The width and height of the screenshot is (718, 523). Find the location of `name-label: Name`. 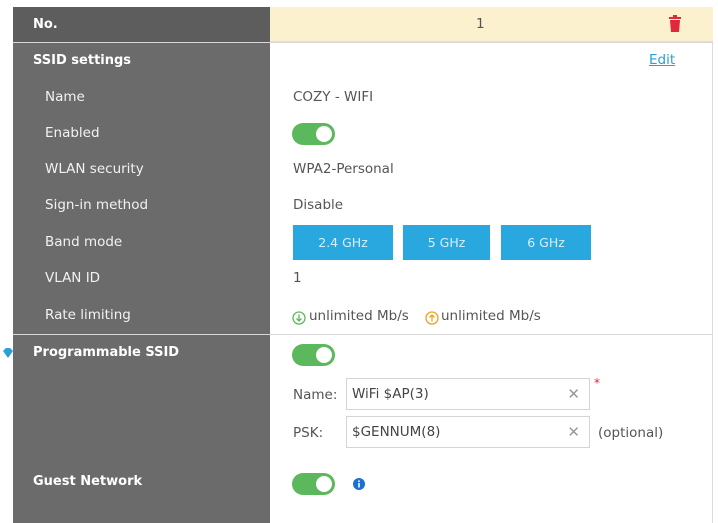

name-label: Name is located at coordinates (65, 97).